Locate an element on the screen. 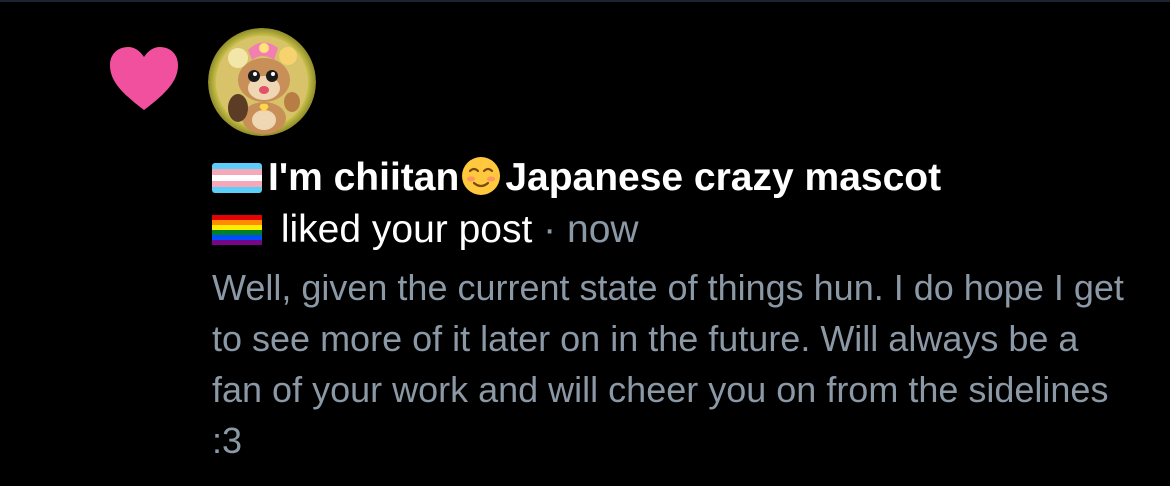  user-name-part2: Japanese crazy mascot is located at coordinates (723, 177).